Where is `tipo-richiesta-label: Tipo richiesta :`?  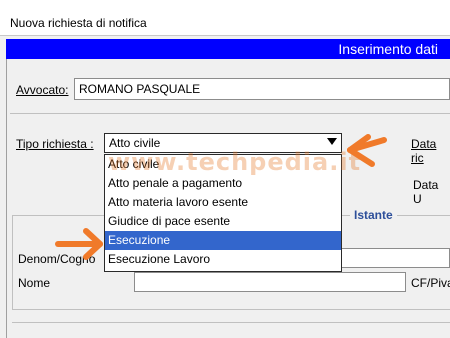 tipo-richiesta-label: Tipo richiesta : is located at coordinates (55, 144).